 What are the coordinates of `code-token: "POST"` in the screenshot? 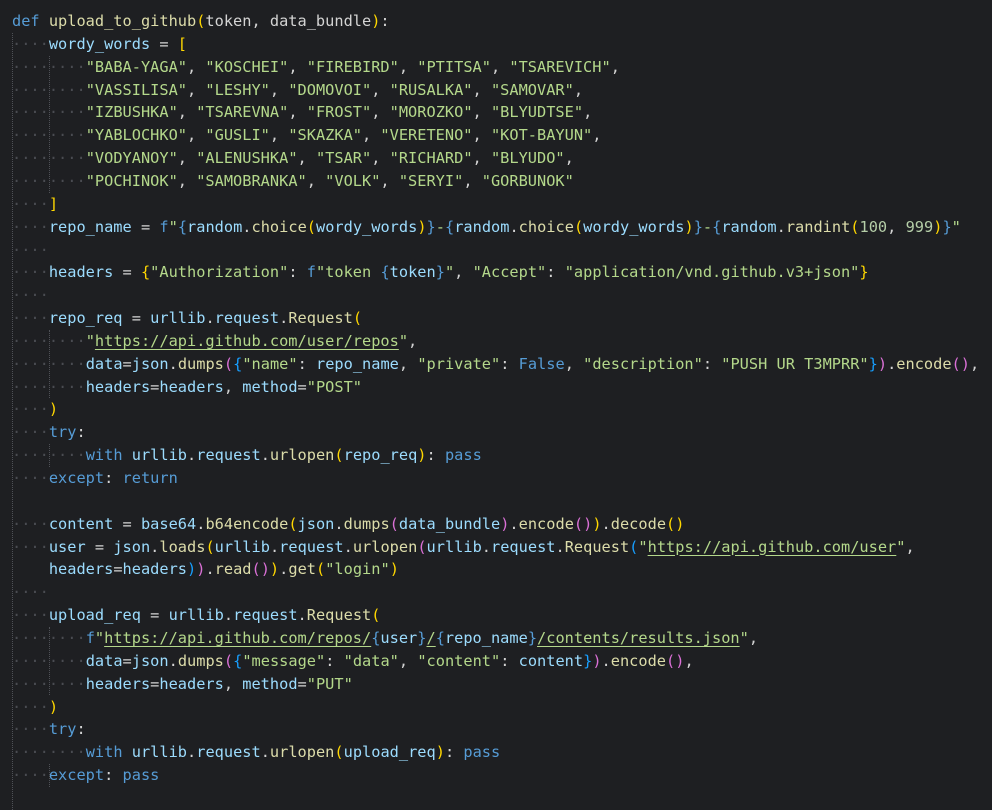 It's located at (334, 386).